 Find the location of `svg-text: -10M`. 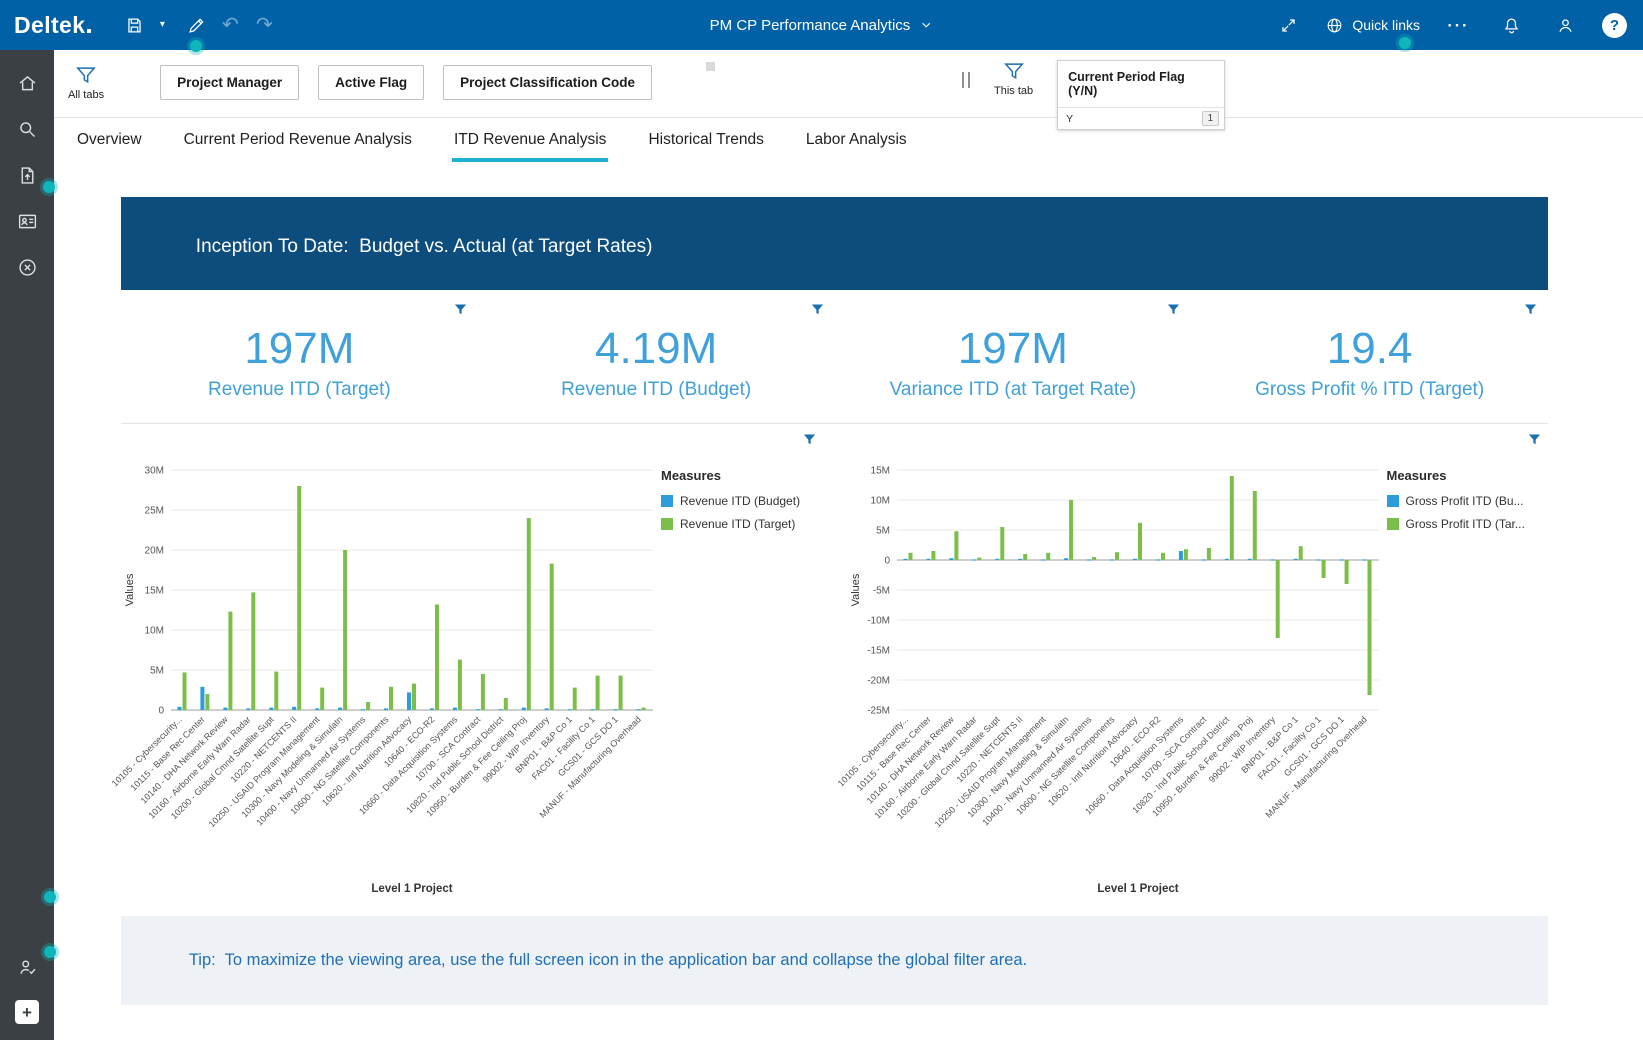

svg-text: -10M is located at coordinates (878, 621).